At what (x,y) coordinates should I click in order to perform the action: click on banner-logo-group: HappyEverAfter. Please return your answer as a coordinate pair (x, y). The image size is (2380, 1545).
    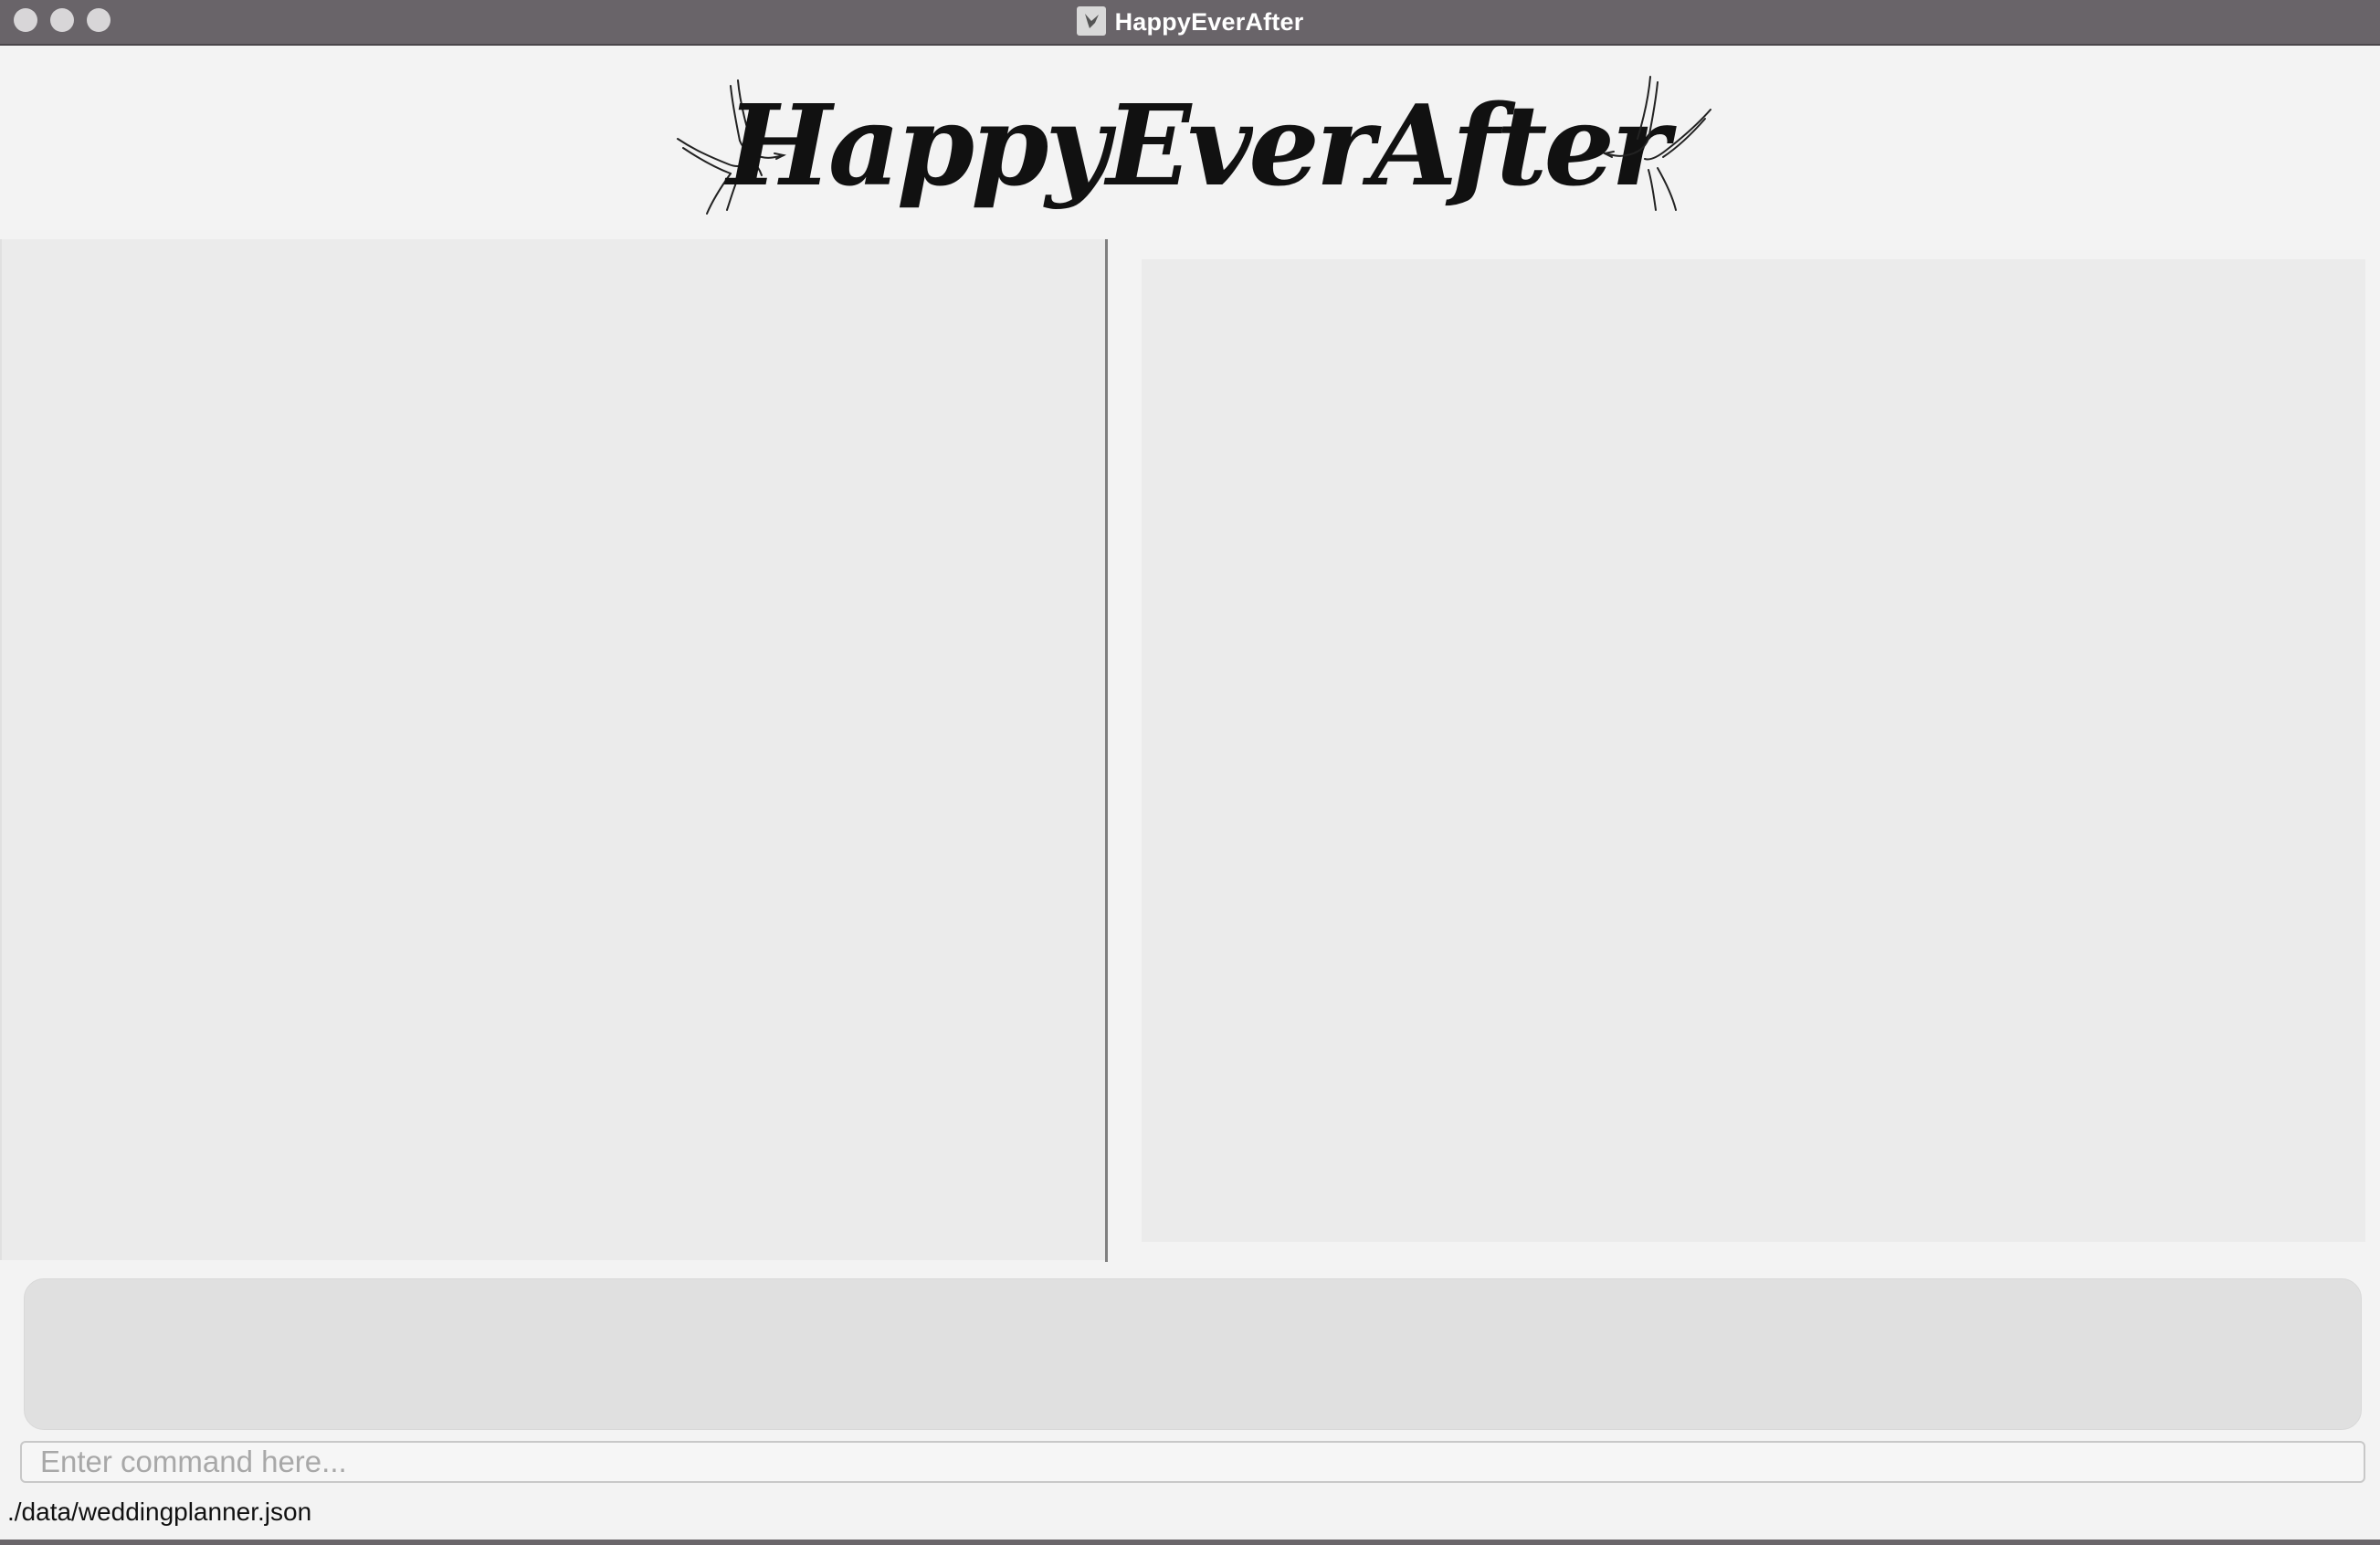
    Looking at the image, I should click on (1192, 145).